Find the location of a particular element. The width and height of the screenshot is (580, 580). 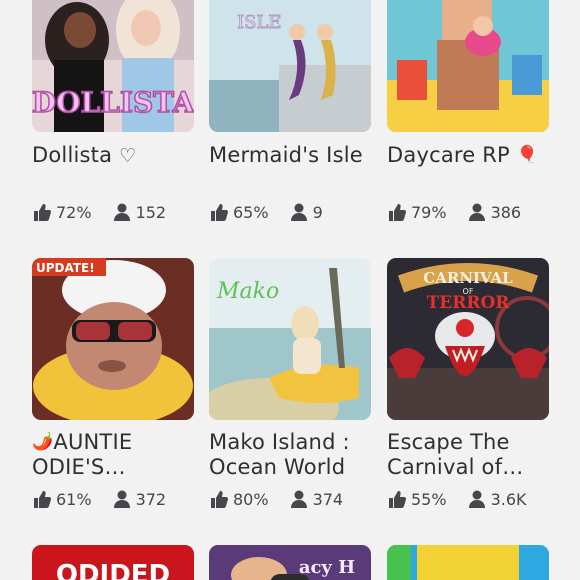

players-value: 386 is located at coordinates (506, 212).